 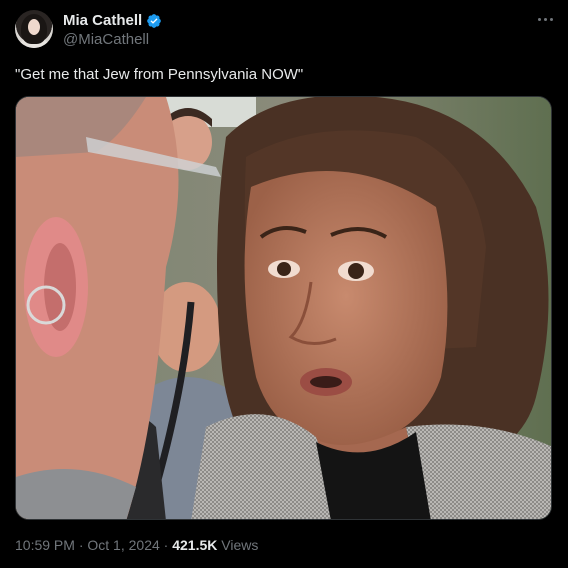 What do you see at coordinates (102, 20) in the screenshot?
I see `author-display-name: Mia Cathell` at bounding box center [102, 20].